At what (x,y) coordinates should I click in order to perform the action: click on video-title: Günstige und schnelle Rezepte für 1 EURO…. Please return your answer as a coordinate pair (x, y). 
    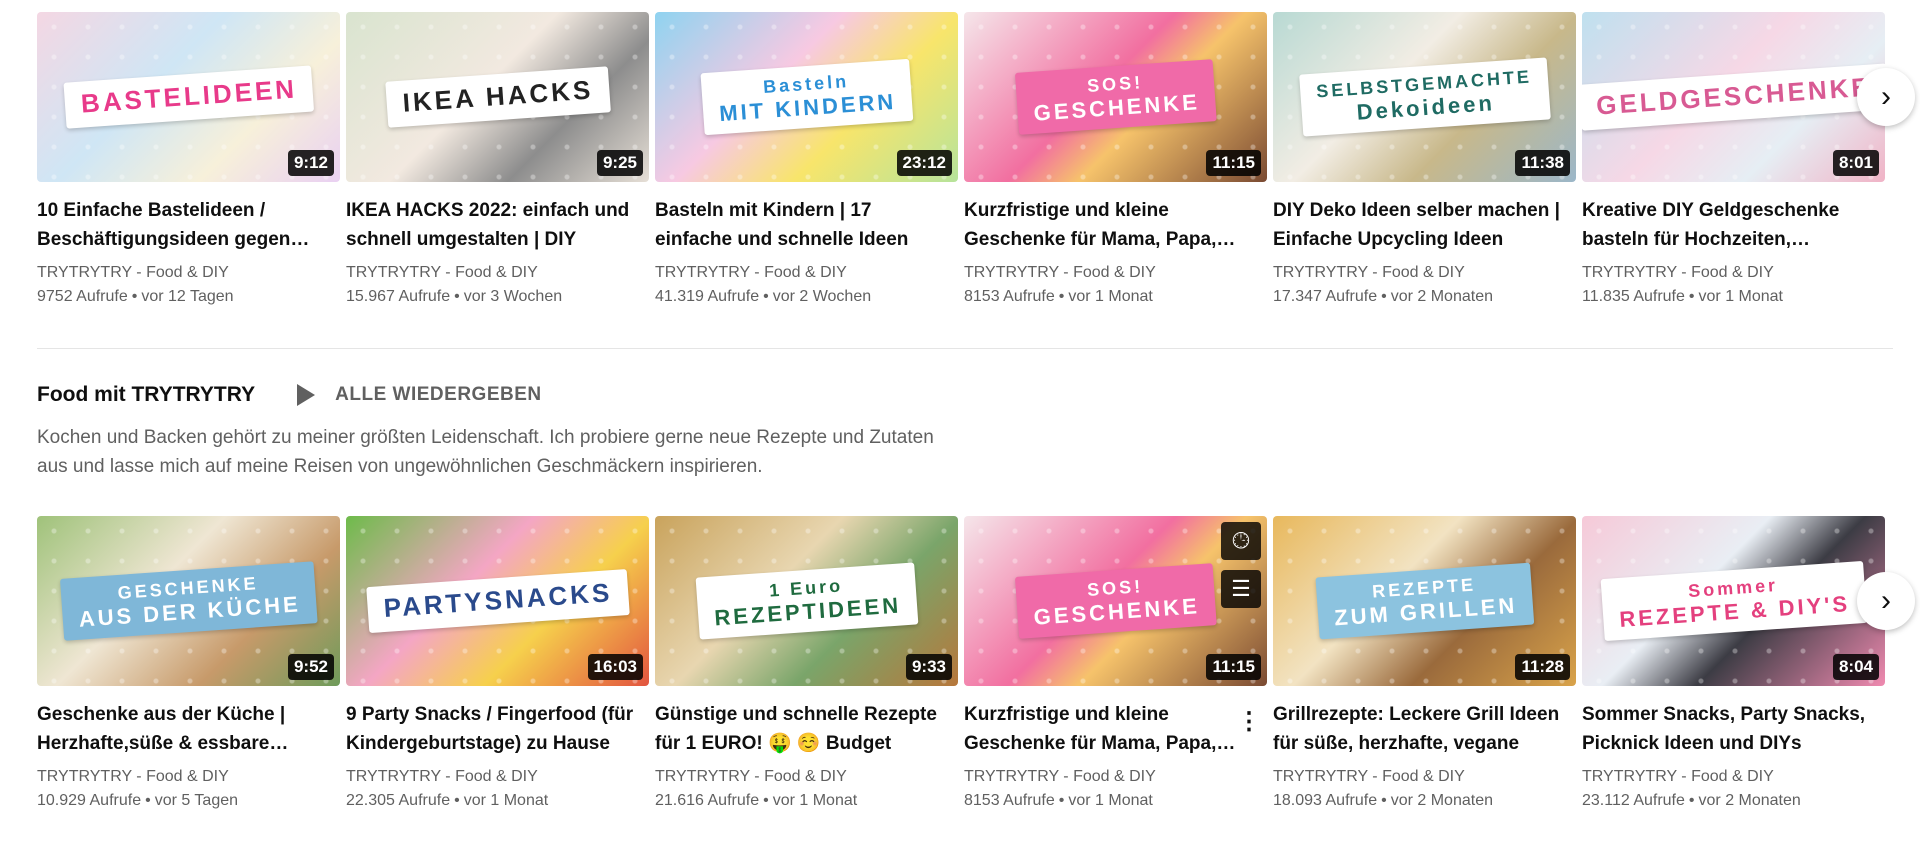
    Looking at the image, I should click on (806, 729).